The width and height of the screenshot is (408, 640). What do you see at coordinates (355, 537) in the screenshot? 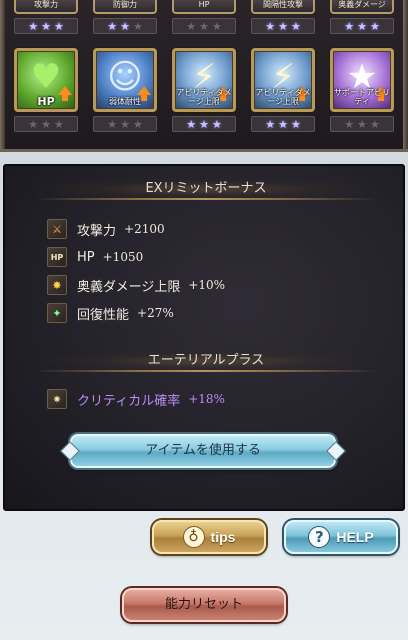
I see `help-label: HELP` at bounding box center [355, 537].